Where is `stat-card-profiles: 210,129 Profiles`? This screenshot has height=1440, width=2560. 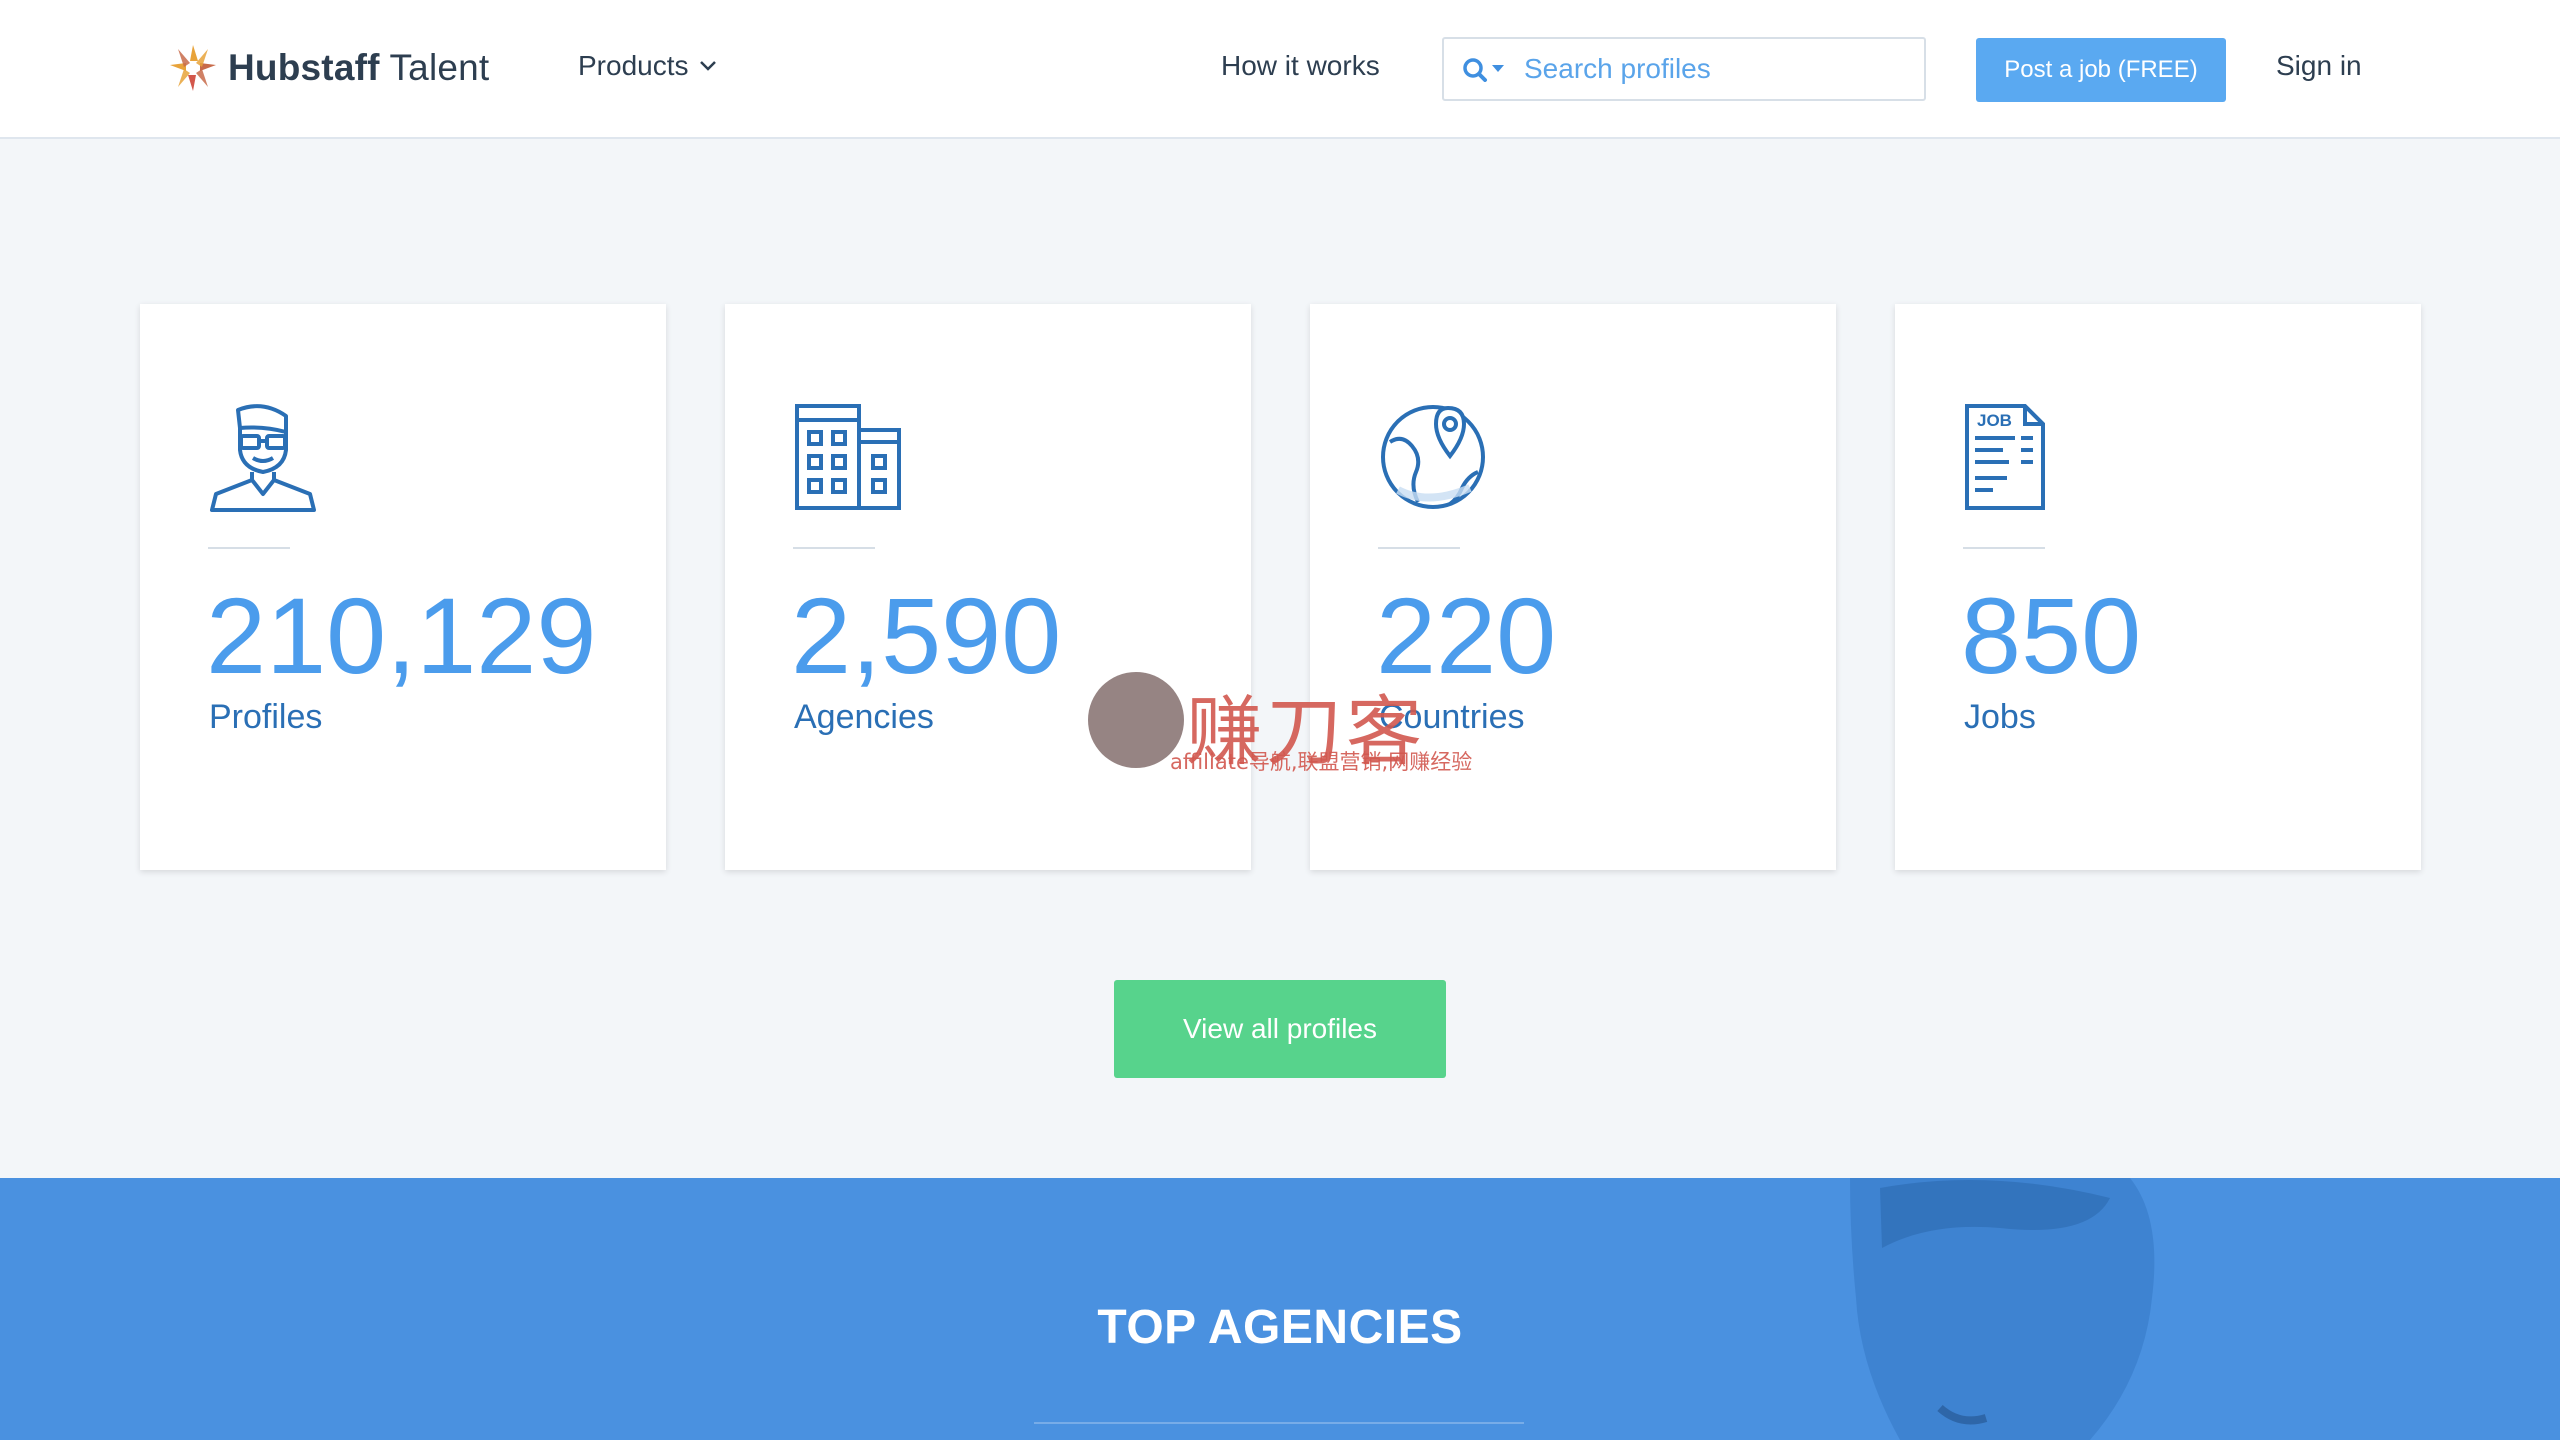 stat-card-profiles: 210,129 Profiles is located at coordinates (403, 587).